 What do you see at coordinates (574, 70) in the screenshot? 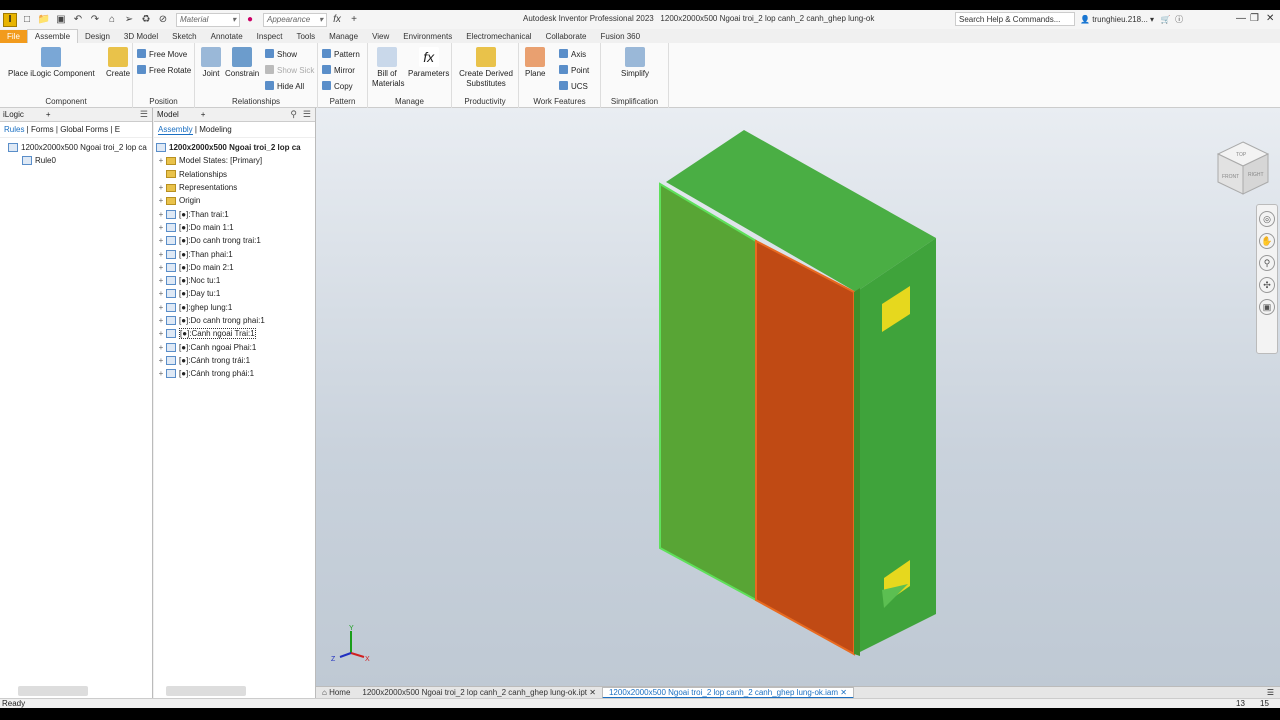
I see `point-button: Point` at bounding box center [574, 70].